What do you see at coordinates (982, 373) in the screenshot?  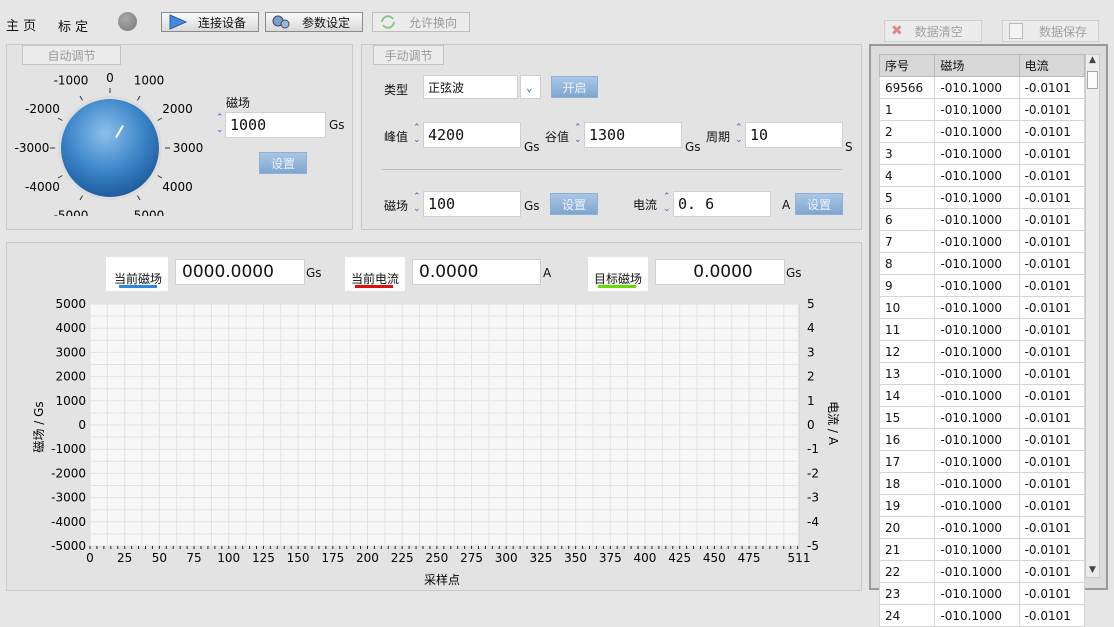 I see `table-row: 13 -010.1000 -0.0101` at bounding box center [982, 373].